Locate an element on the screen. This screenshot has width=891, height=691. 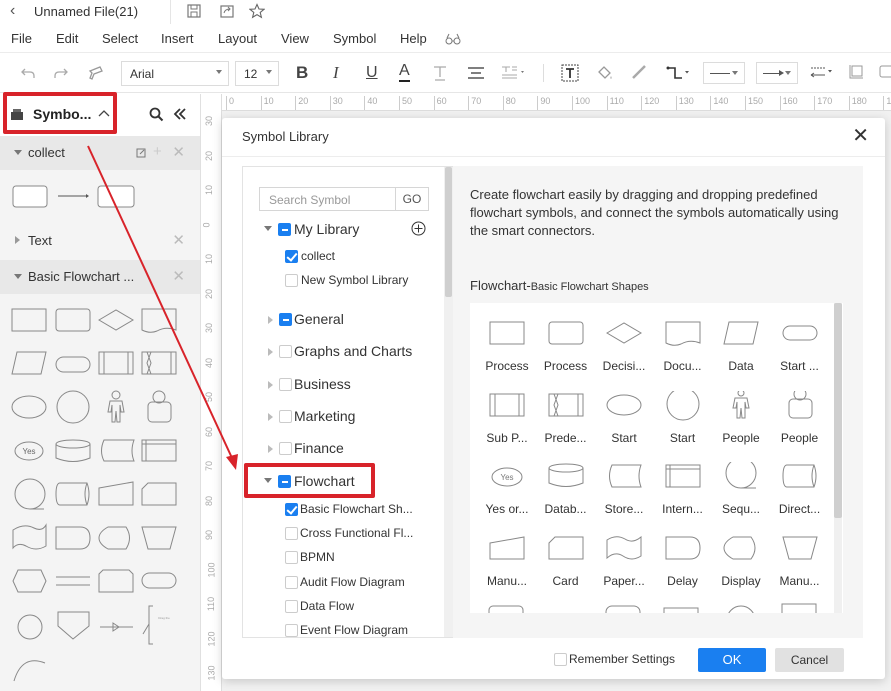
tree-finance: Finance is located at coordinates (319, 448).